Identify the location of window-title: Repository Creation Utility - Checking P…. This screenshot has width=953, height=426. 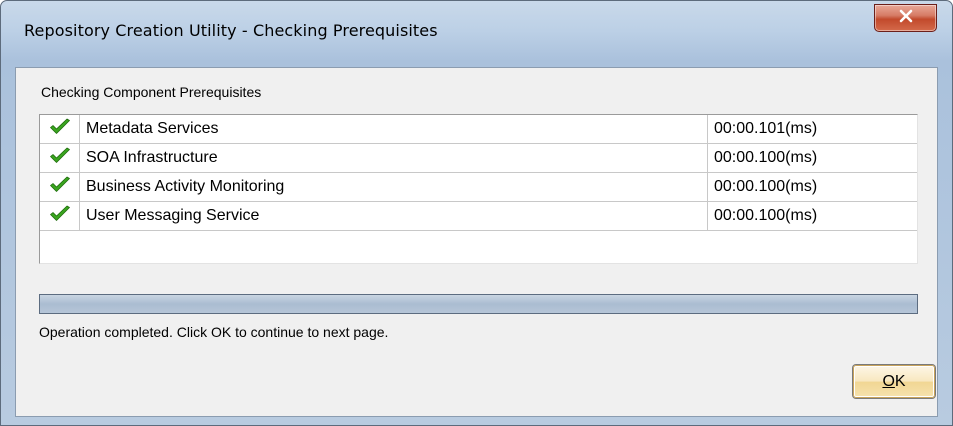
(231, 30).